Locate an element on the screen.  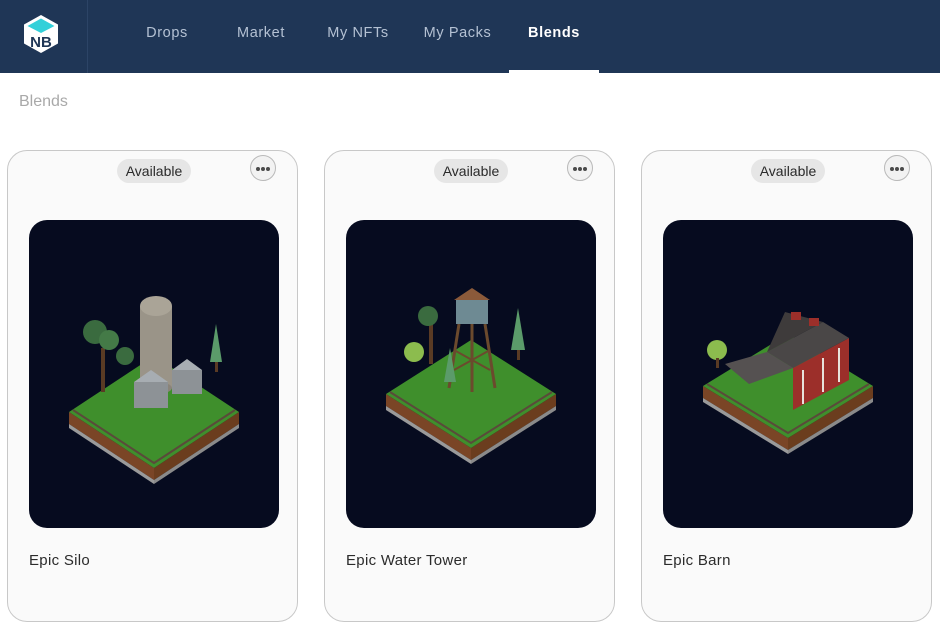
active-tab-indicator is located at coordinates (554, 71).